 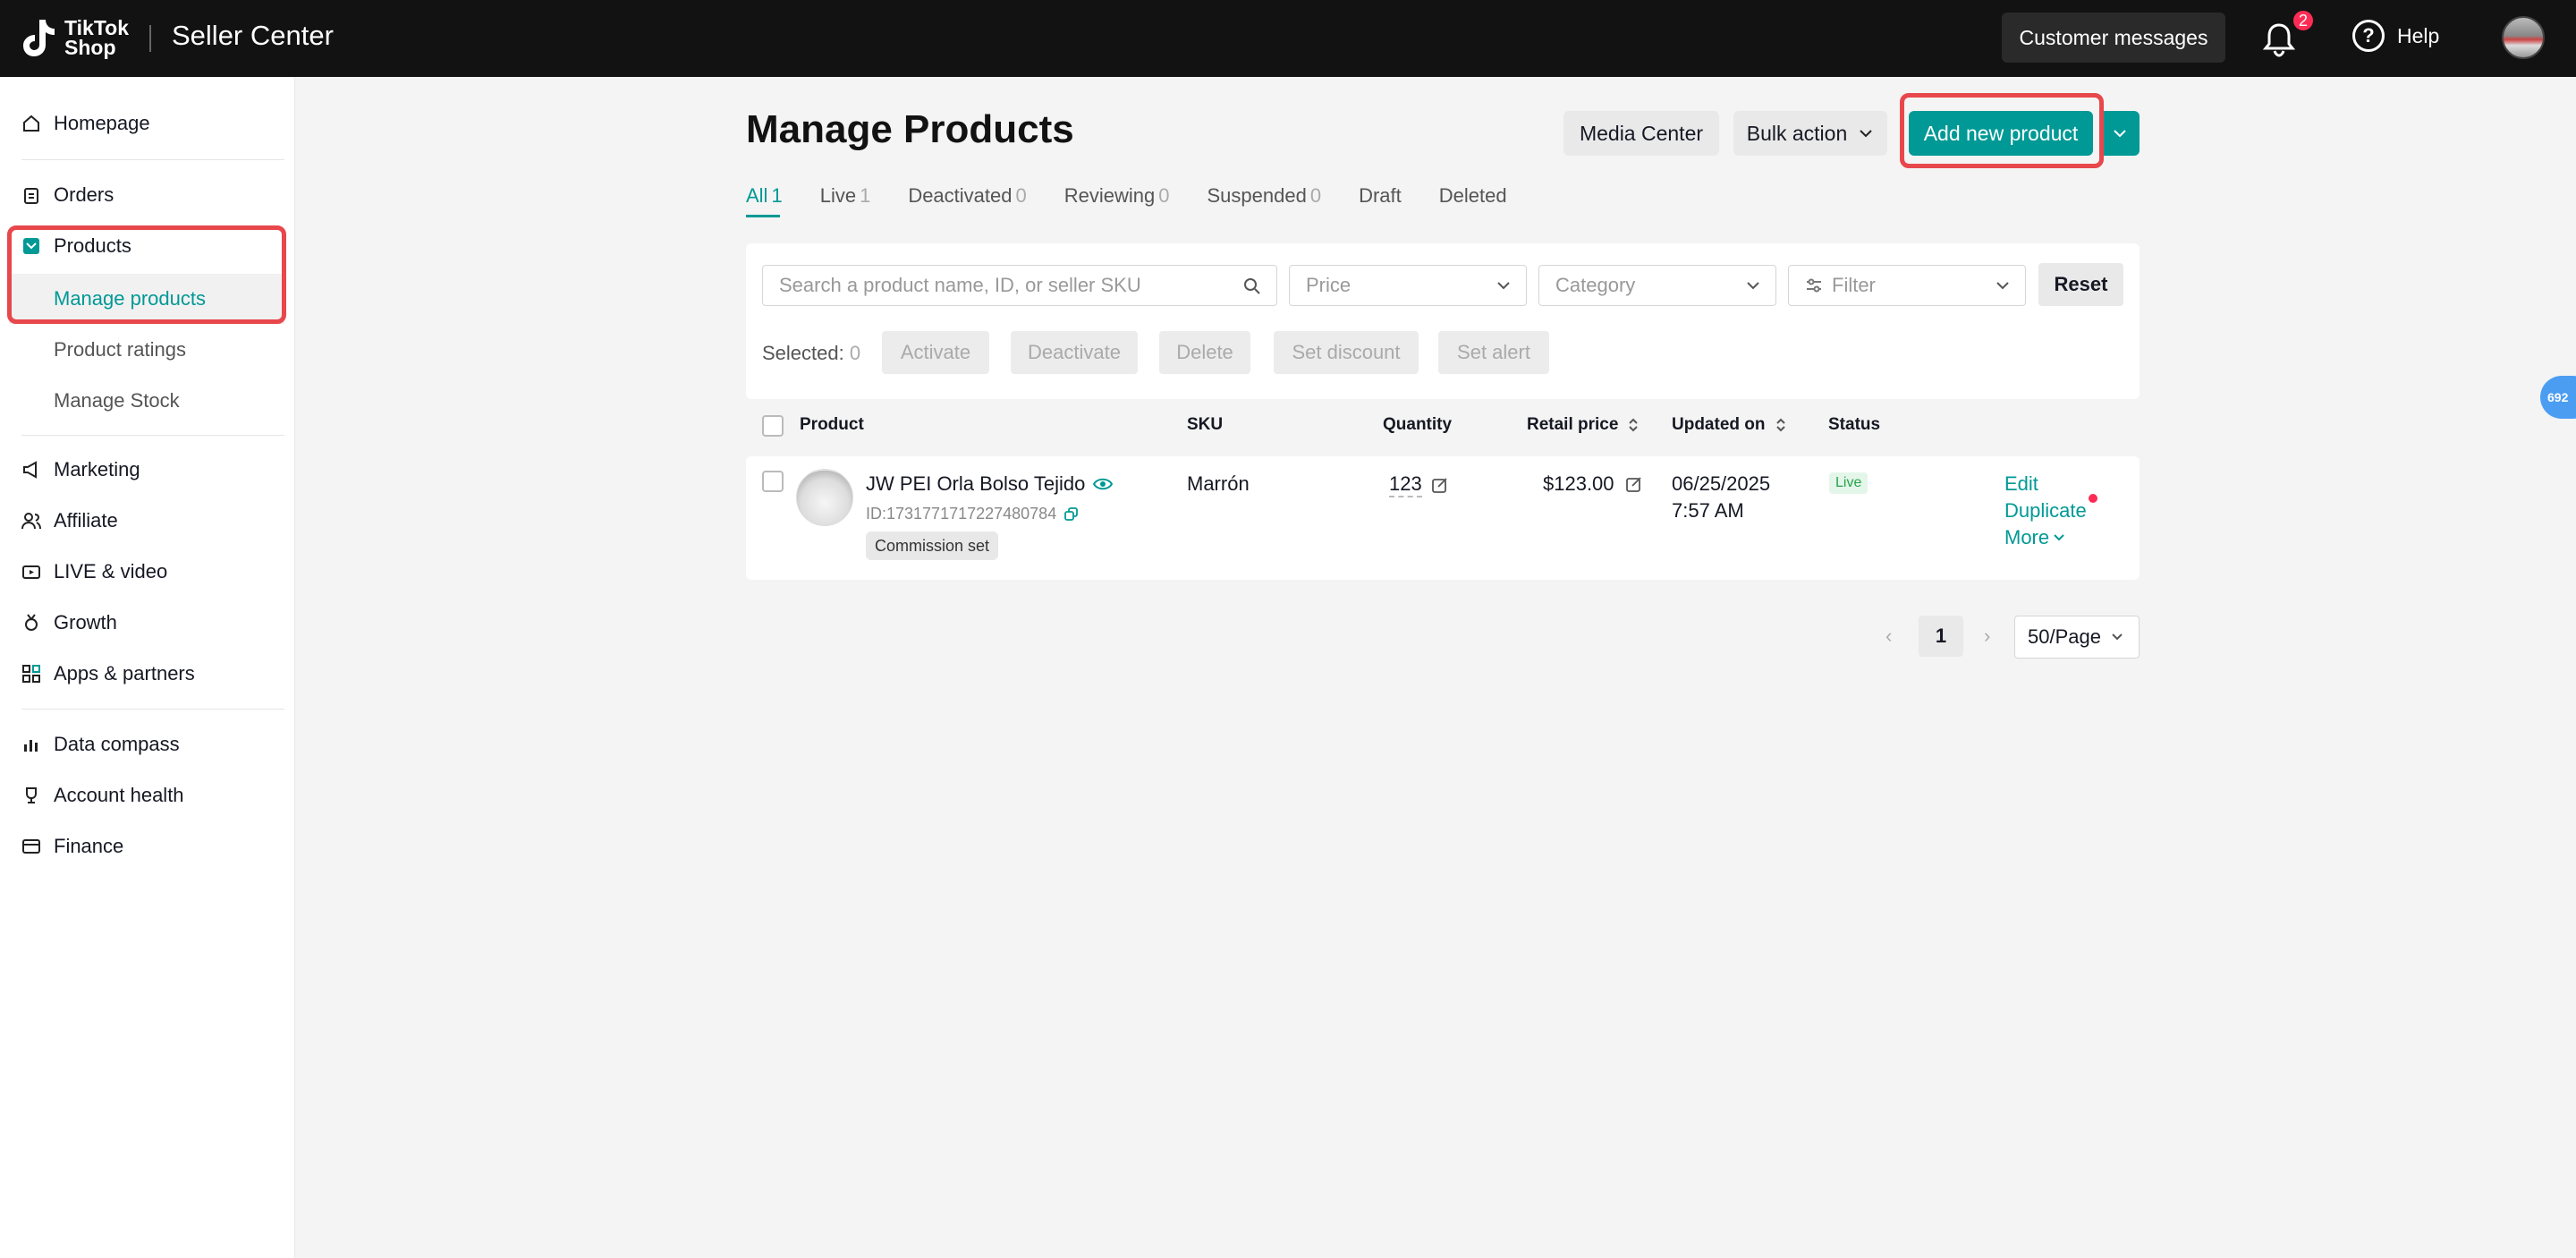 What do you see at coordinates (69, 623) in the screenshot?
I see `sidebar-item-growth: Growth` at bounding box center [69, 623].